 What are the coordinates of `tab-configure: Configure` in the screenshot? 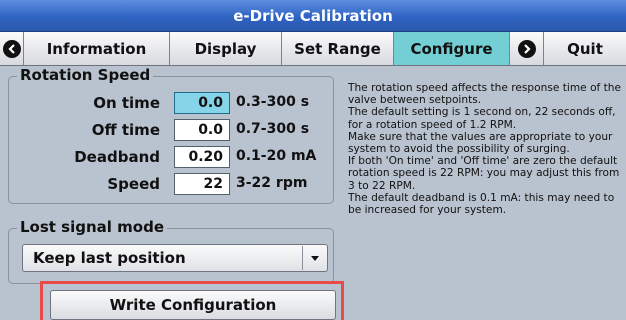 It's located at (452, 48).